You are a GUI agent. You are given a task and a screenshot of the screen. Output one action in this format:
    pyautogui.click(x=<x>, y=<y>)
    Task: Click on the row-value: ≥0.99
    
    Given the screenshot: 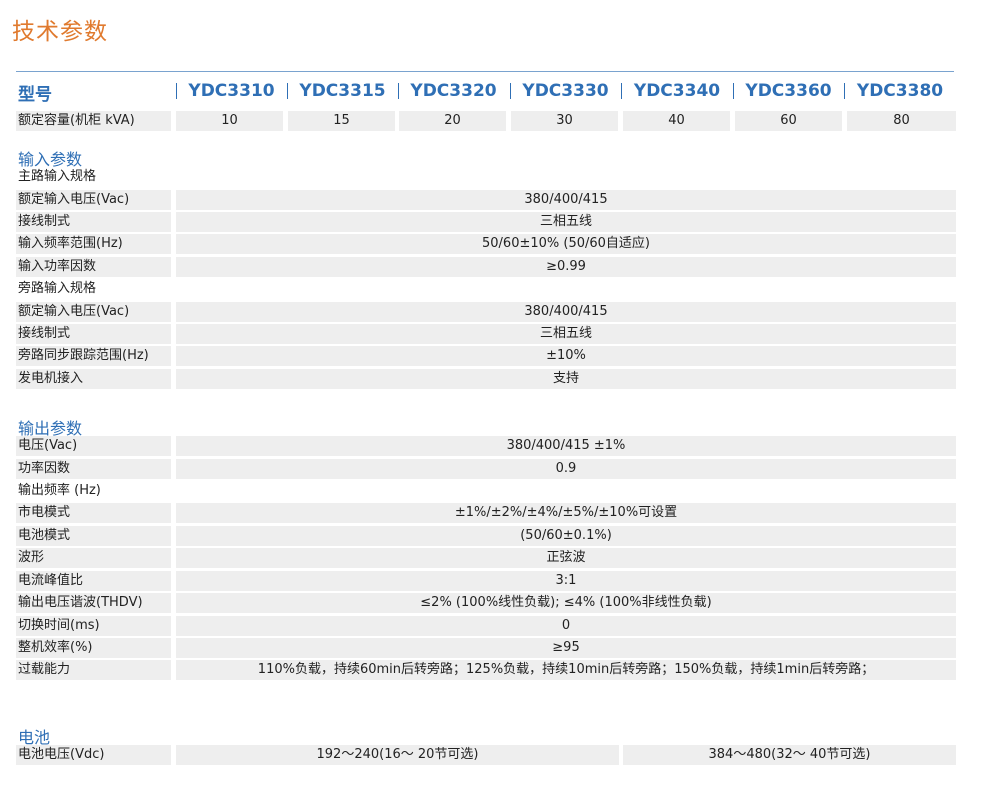 What is the action you would take?
    pyautogui.click(x=566, y=267)
    